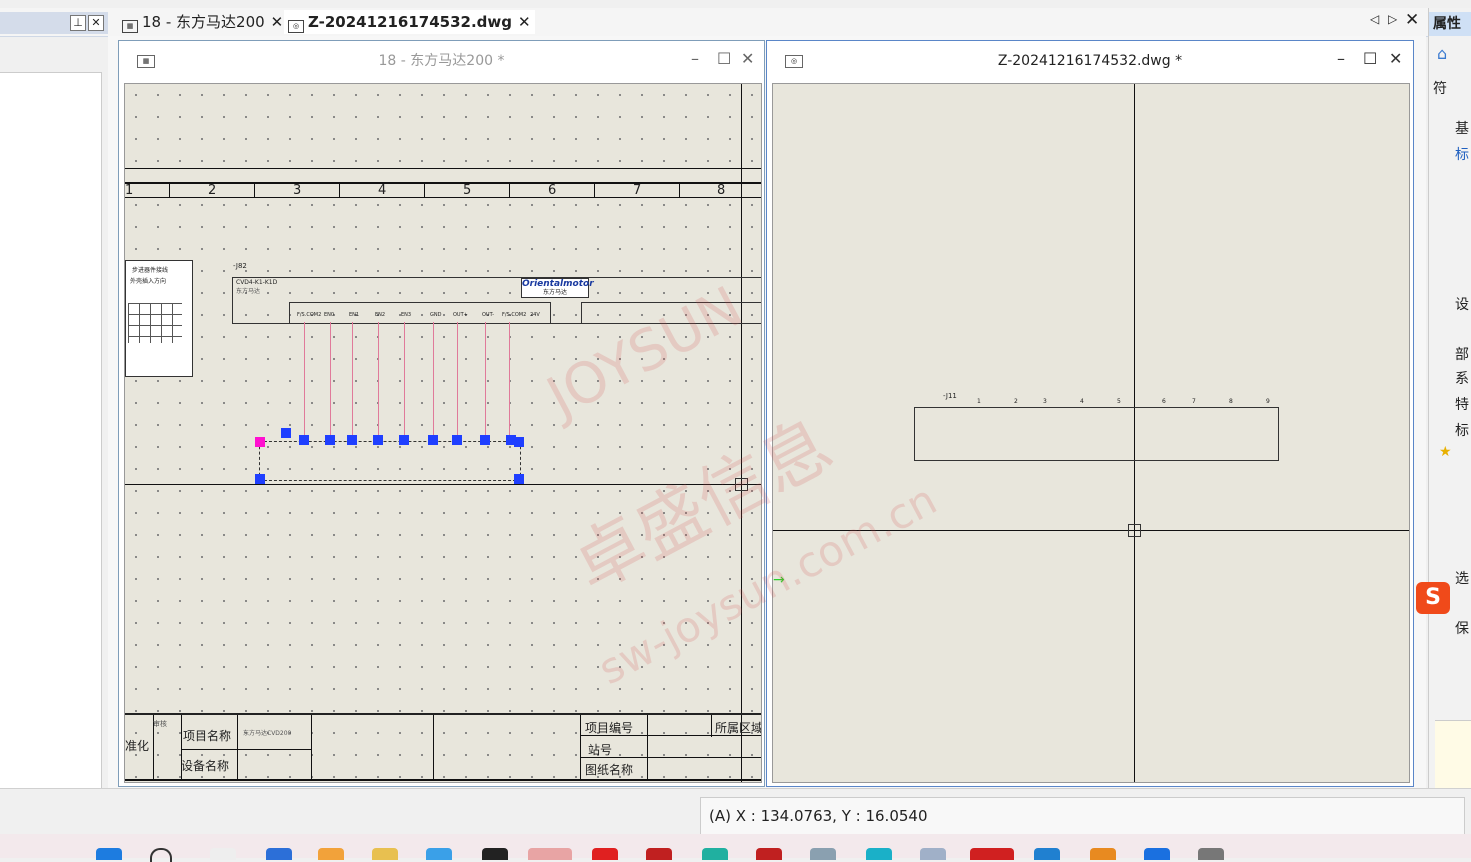 The height and width of the screenshot is (862, 1471). What do you see at coordinates (390, 461) in the screenshot?
I see `selection-box` at bounding box center [390, 461].